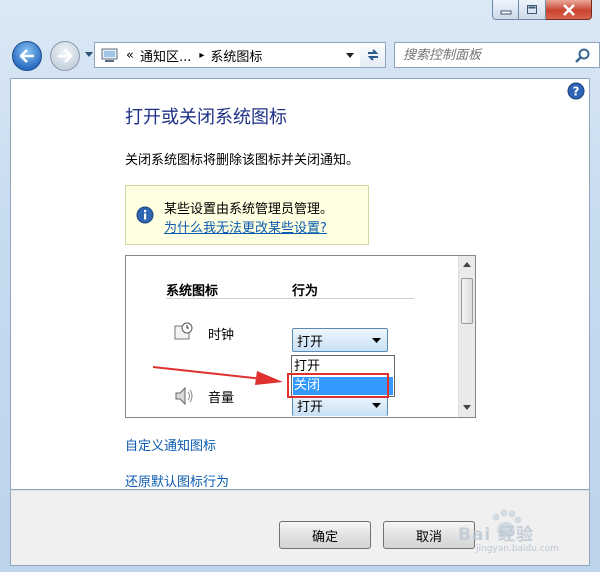 The image size is (600, 572). Describe the element at coordinates (170, 444) in the screenshot. I see `customize-notification-icons-link: 自定义通知图标` at that location.